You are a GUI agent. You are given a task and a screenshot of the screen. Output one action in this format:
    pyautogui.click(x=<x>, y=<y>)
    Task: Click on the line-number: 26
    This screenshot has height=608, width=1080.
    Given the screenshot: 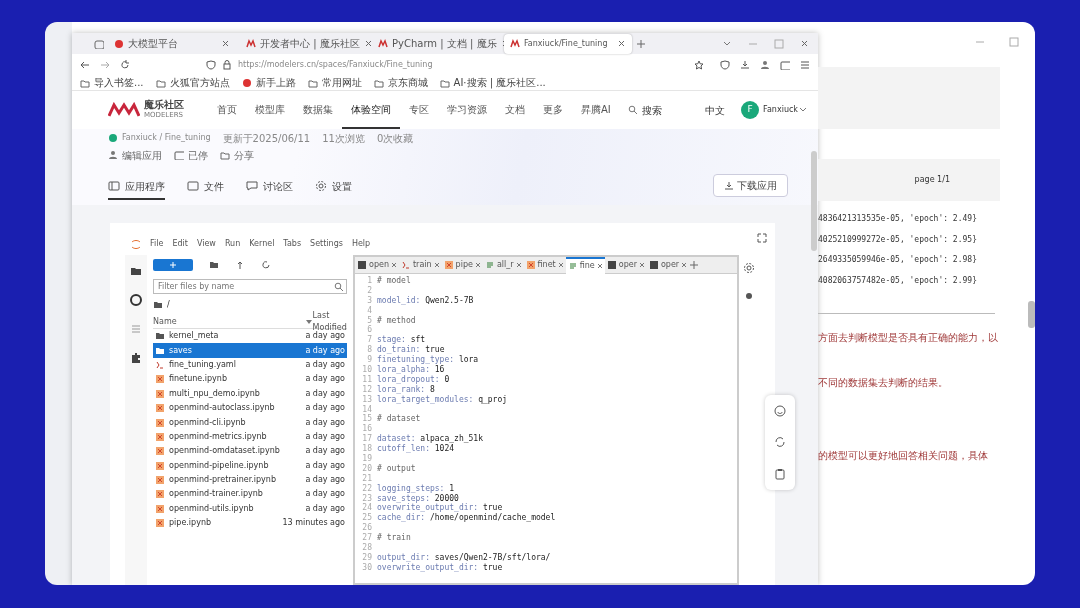 What is the action you would take?
    pyautogui.click(x=367, y=528)
    